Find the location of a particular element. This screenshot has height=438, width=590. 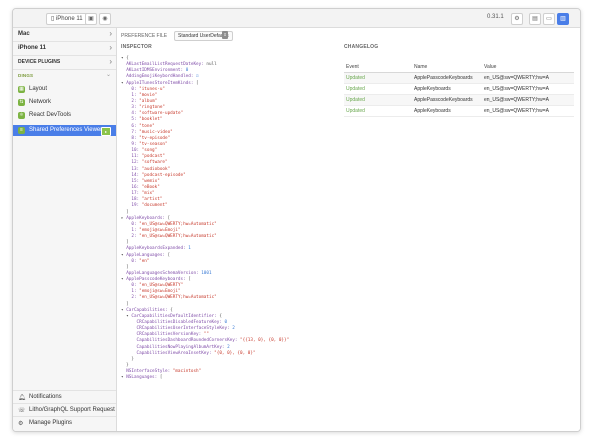

inspector-value: ☑ is located at coordinates (196, 77).